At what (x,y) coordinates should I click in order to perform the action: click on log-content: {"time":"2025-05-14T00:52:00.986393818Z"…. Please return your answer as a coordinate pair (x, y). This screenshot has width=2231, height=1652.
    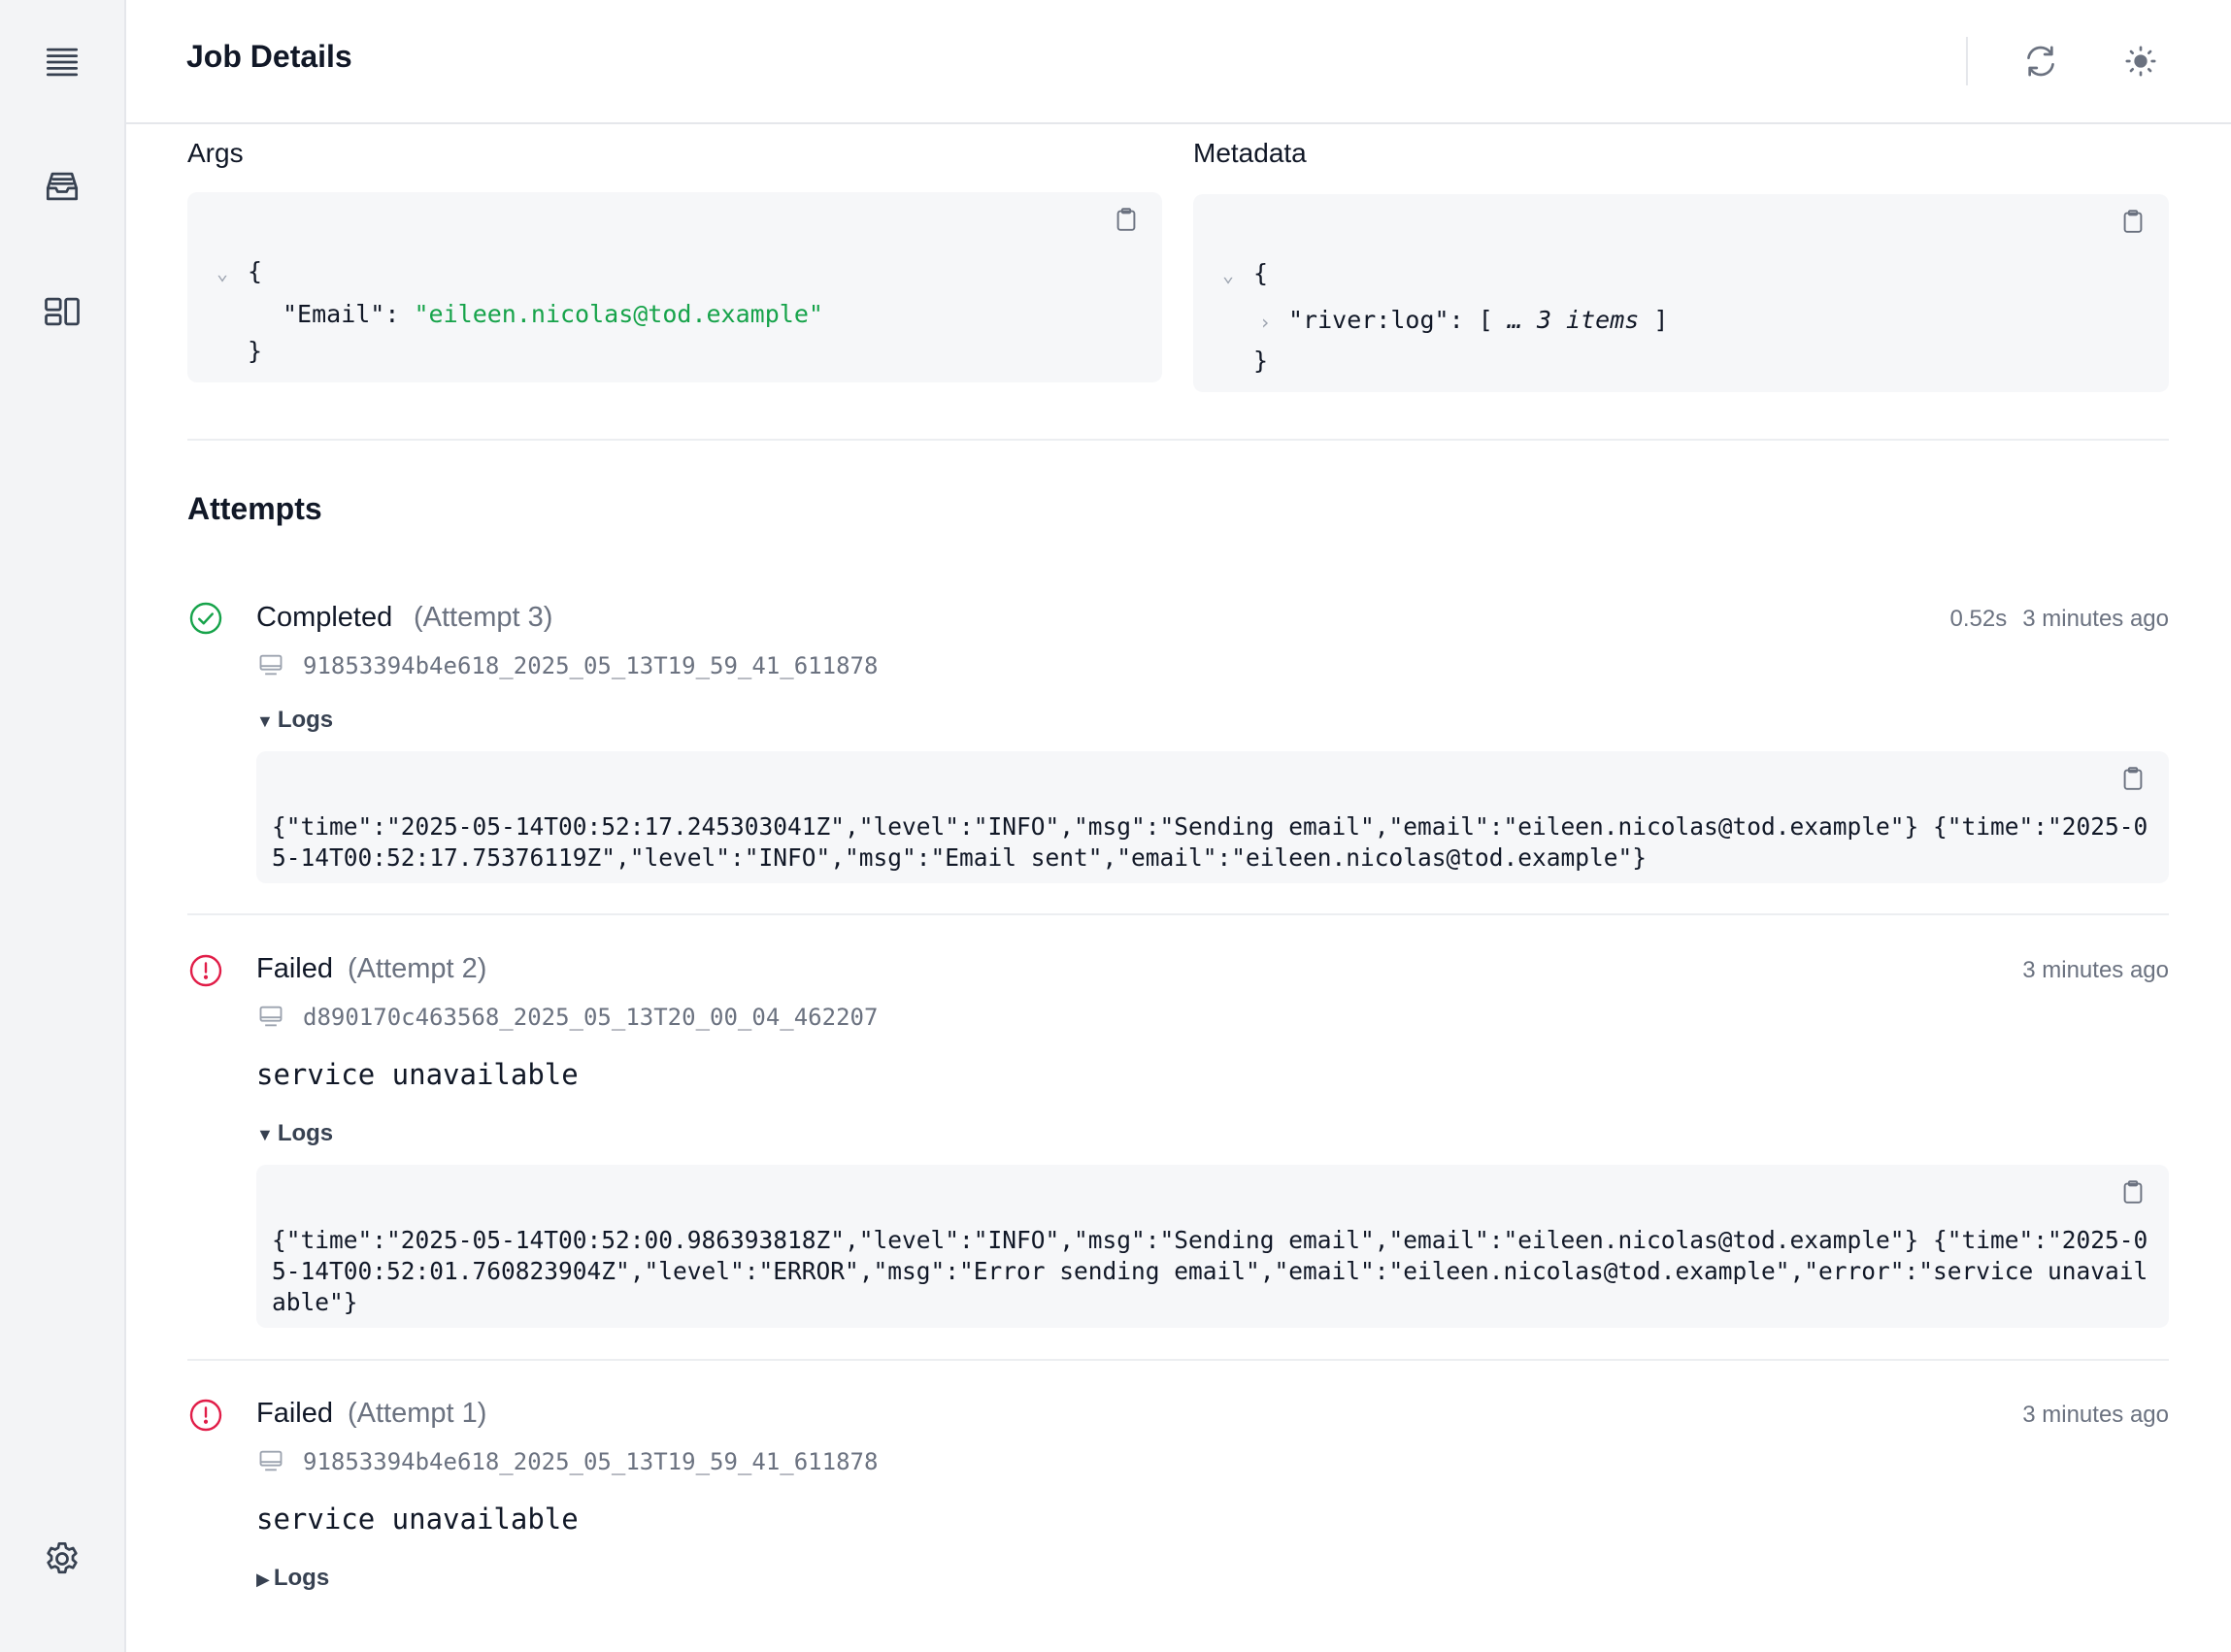
    Looking at the image, I should click on (1210, 1271).